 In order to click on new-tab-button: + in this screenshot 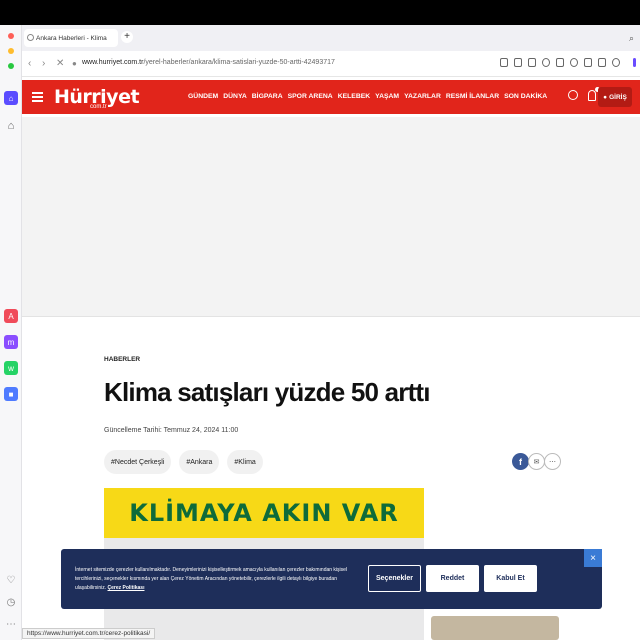, I will do `click(127, 37)`.